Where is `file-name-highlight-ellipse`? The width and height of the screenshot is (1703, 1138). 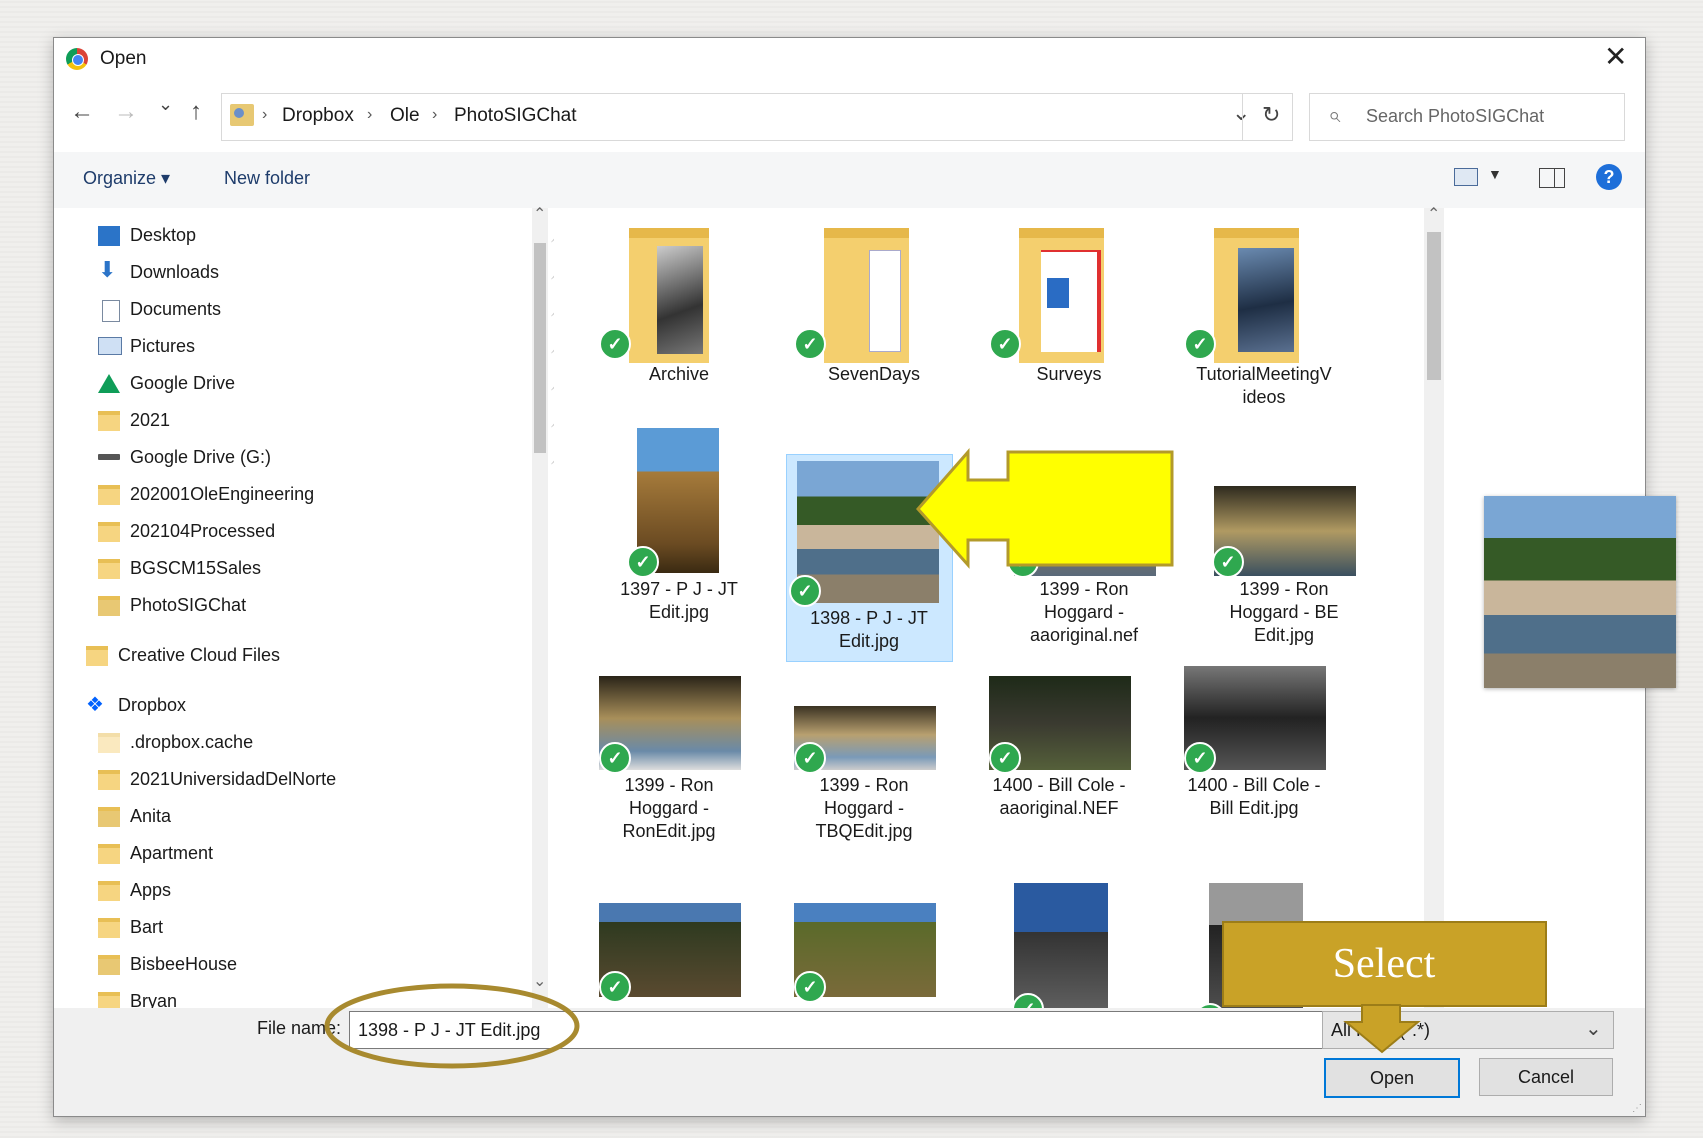
file-name-highlight-ellipse is located at coordinates (452, 1026).